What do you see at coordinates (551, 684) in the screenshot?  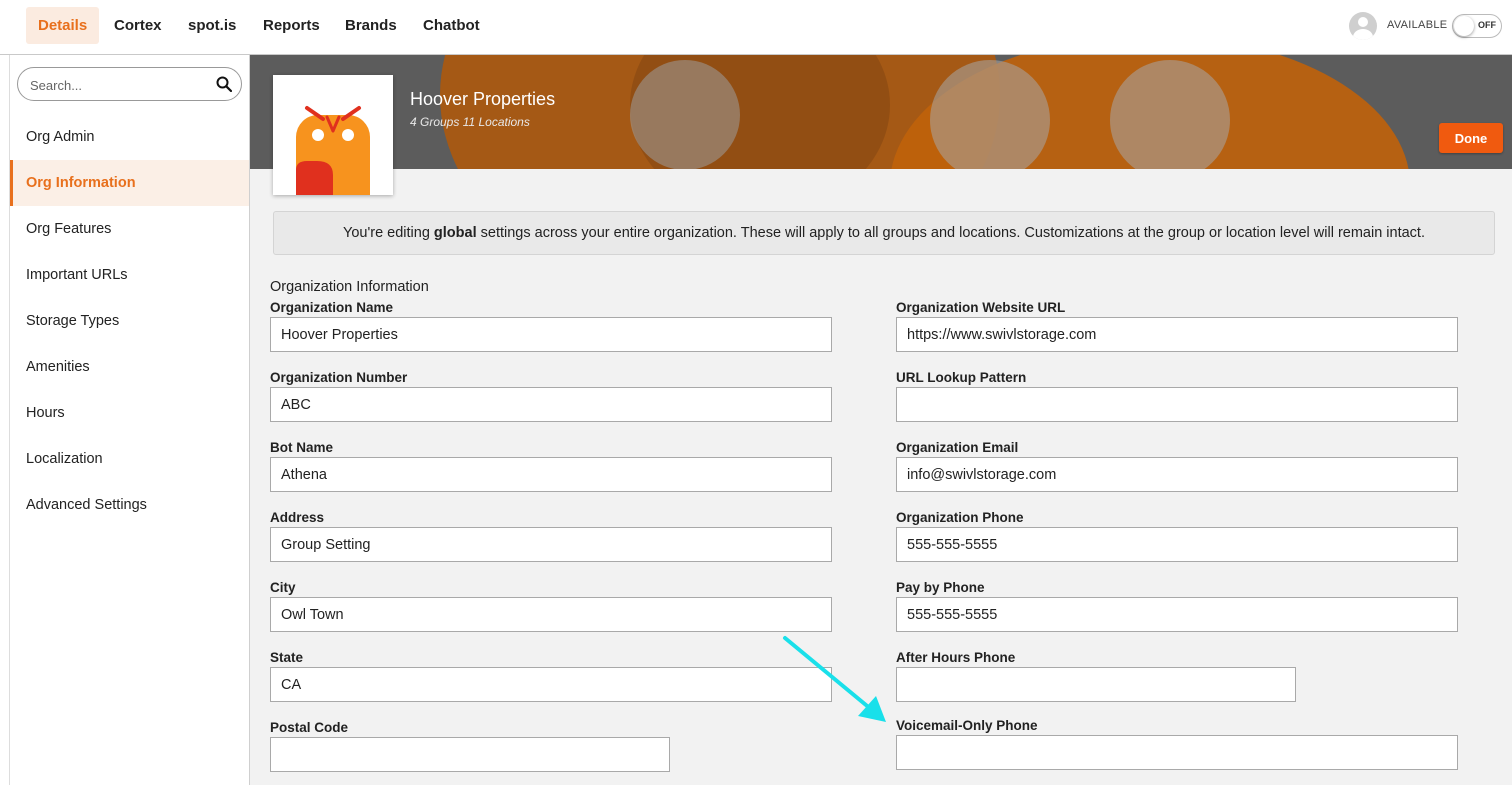 I see `state-input` at bounding box center [551, 684].